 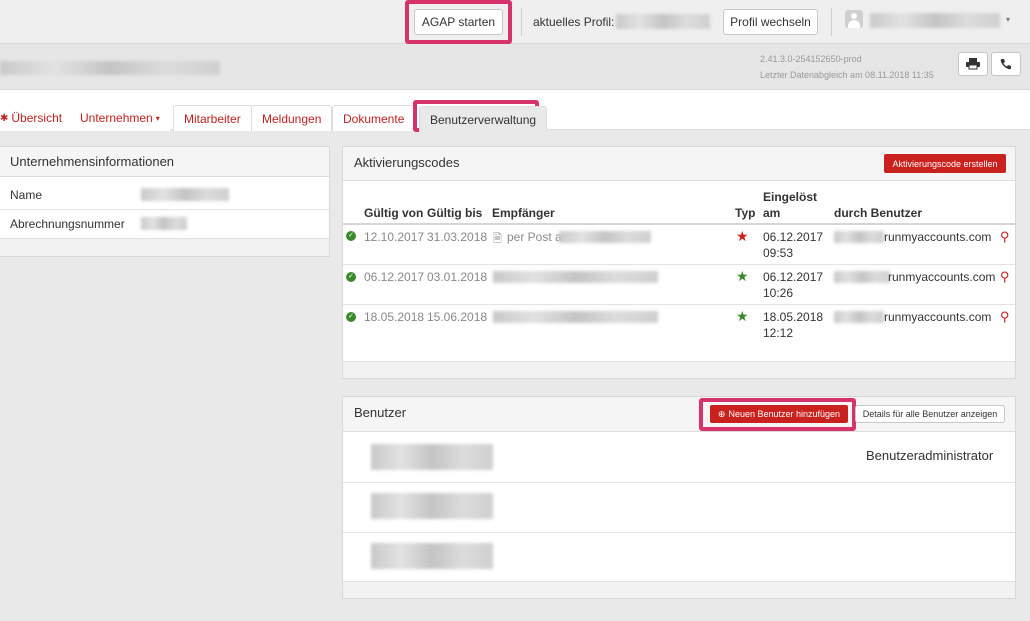 What do you see at coordinates (394, 277) in the screenshot?
I see `row-valid-from: 06.12.2017` at bounding box center [394, 277].